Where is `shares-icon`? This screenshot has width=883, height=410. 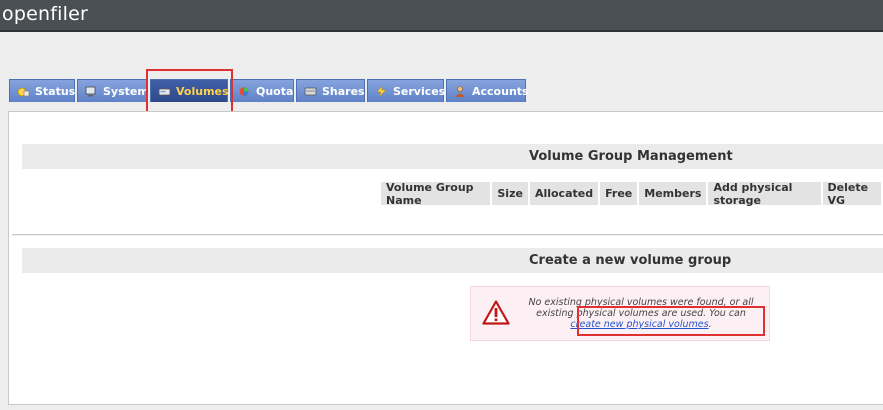 shares-icon is located at coordinates (310, 91).